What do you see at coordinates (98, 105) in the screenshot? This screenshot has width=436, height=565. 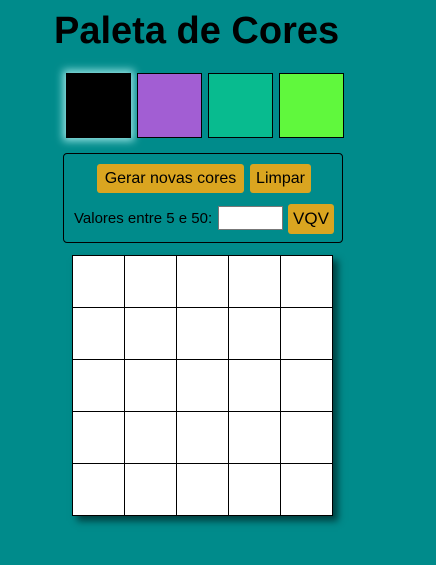 I see `palette-color-black` at bounding box center [98, 105].